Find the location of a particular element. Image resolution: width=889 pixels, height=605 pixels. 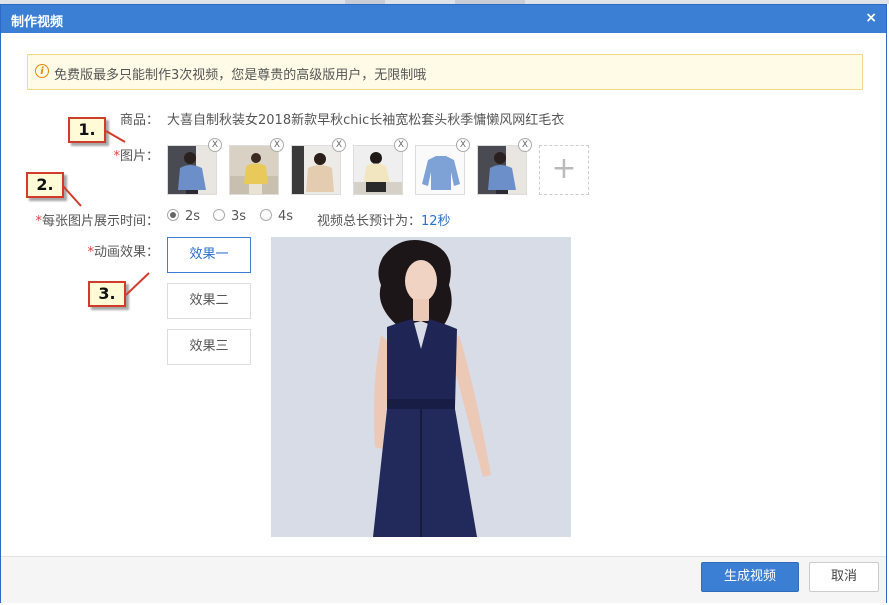

cancel-button: 取消 is located at coordinates (844, 577).